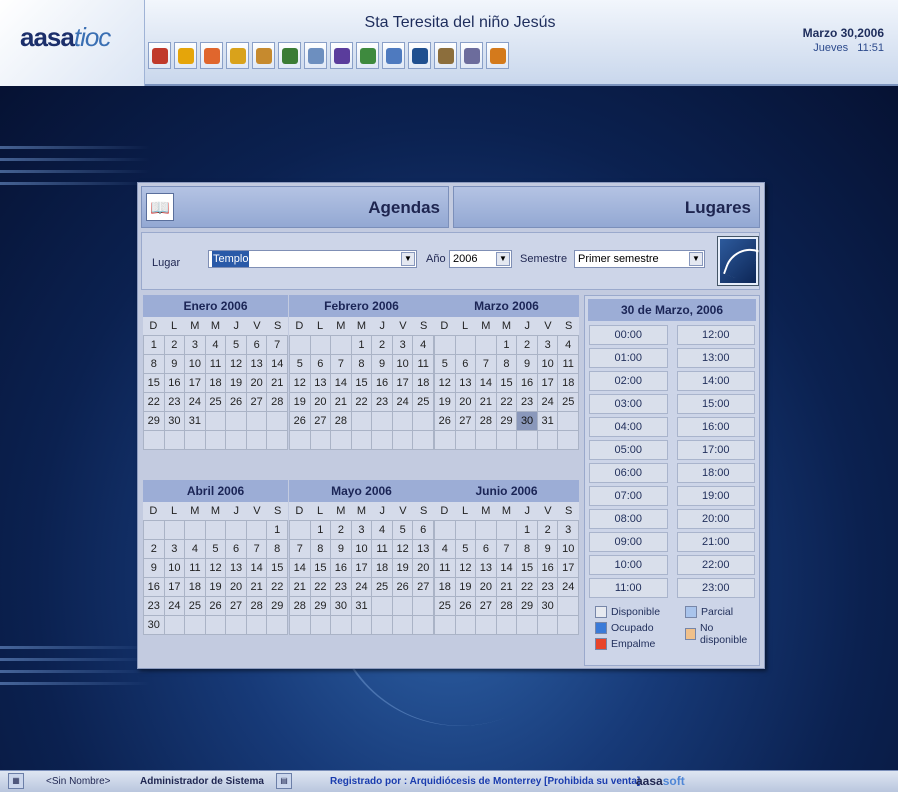  What do you see at coordinates (628, 358) in the screenshot?
I see `time-slot: 01:00` at bounding box center [628, 358].